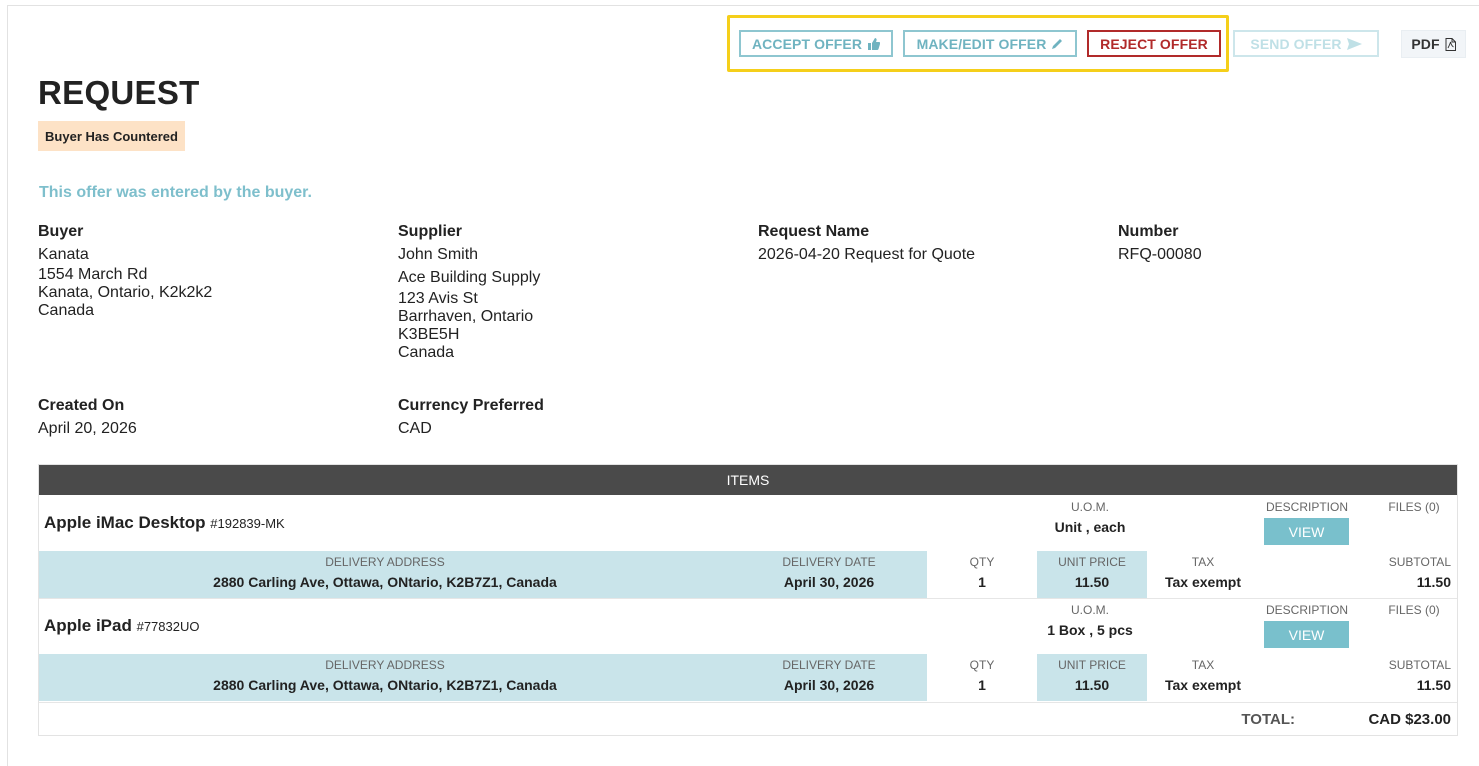 The width and height of the screenshot is (1479, 766). What do you see at coordinates (867, 254) in the screenshot?
I see `request-name-value: 2026-04-20 Request for Quote` at bounding box center [867, 254].